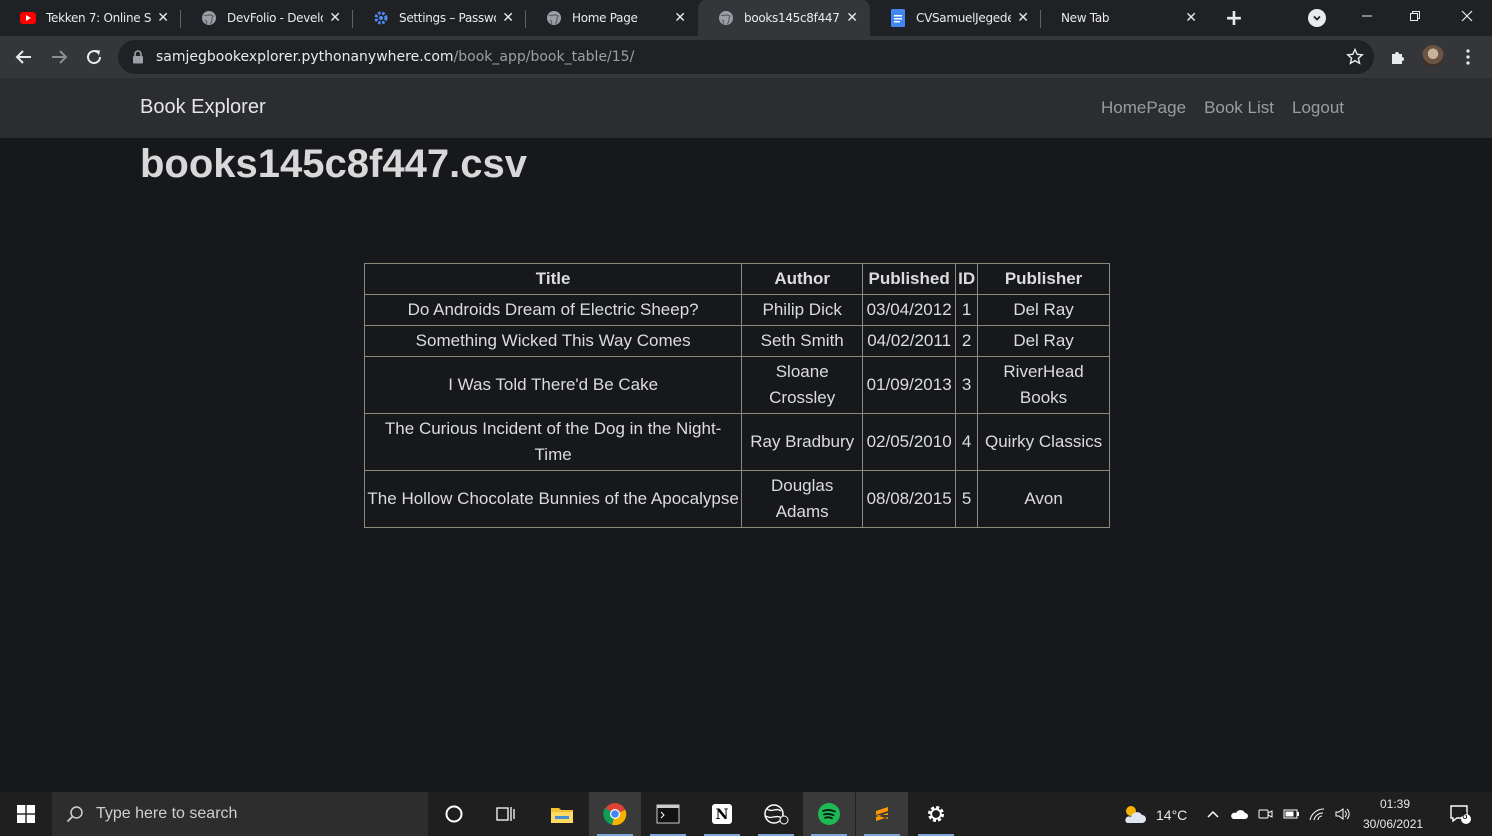 The image size is (1492, 836). What do you see at coordinates (1265, 814) in the screenshot?
I see `meet-now-icon` at bounding box center [1265, 814].